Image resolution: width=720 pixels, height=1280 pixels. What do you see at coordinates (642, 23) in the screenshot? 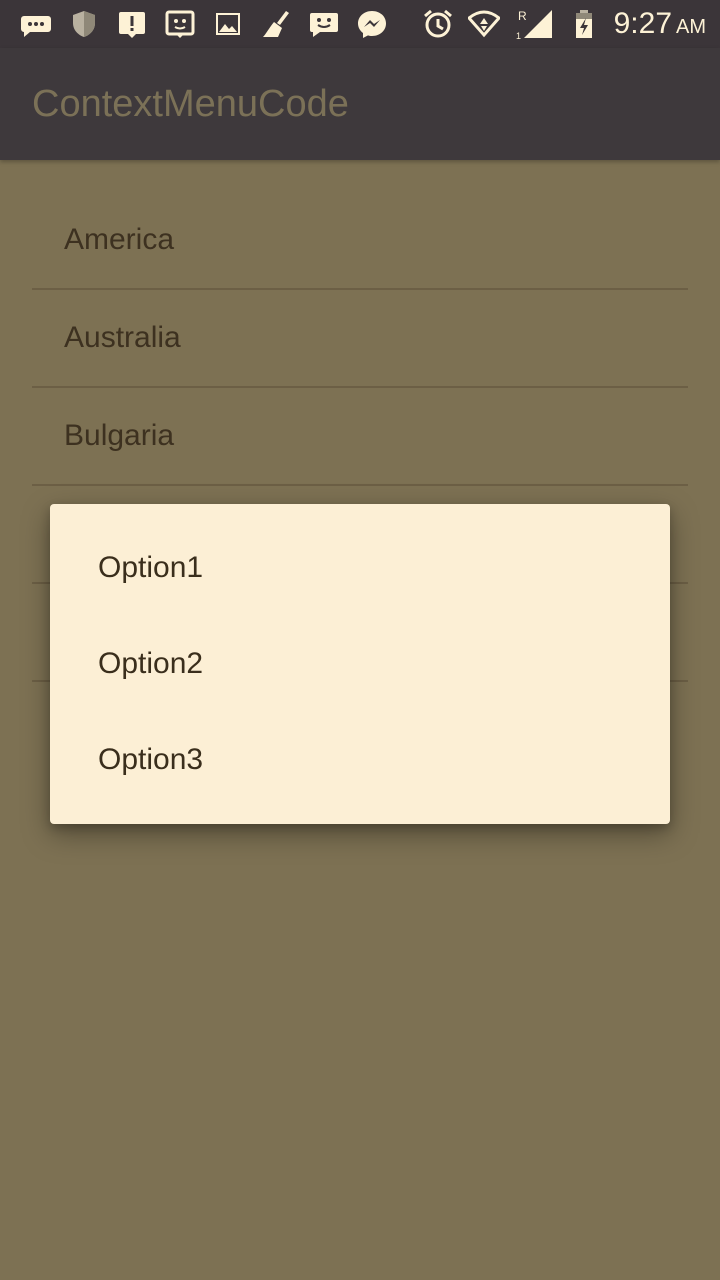
I see `clock-time: 9:27` at bounding box center [642, 23].